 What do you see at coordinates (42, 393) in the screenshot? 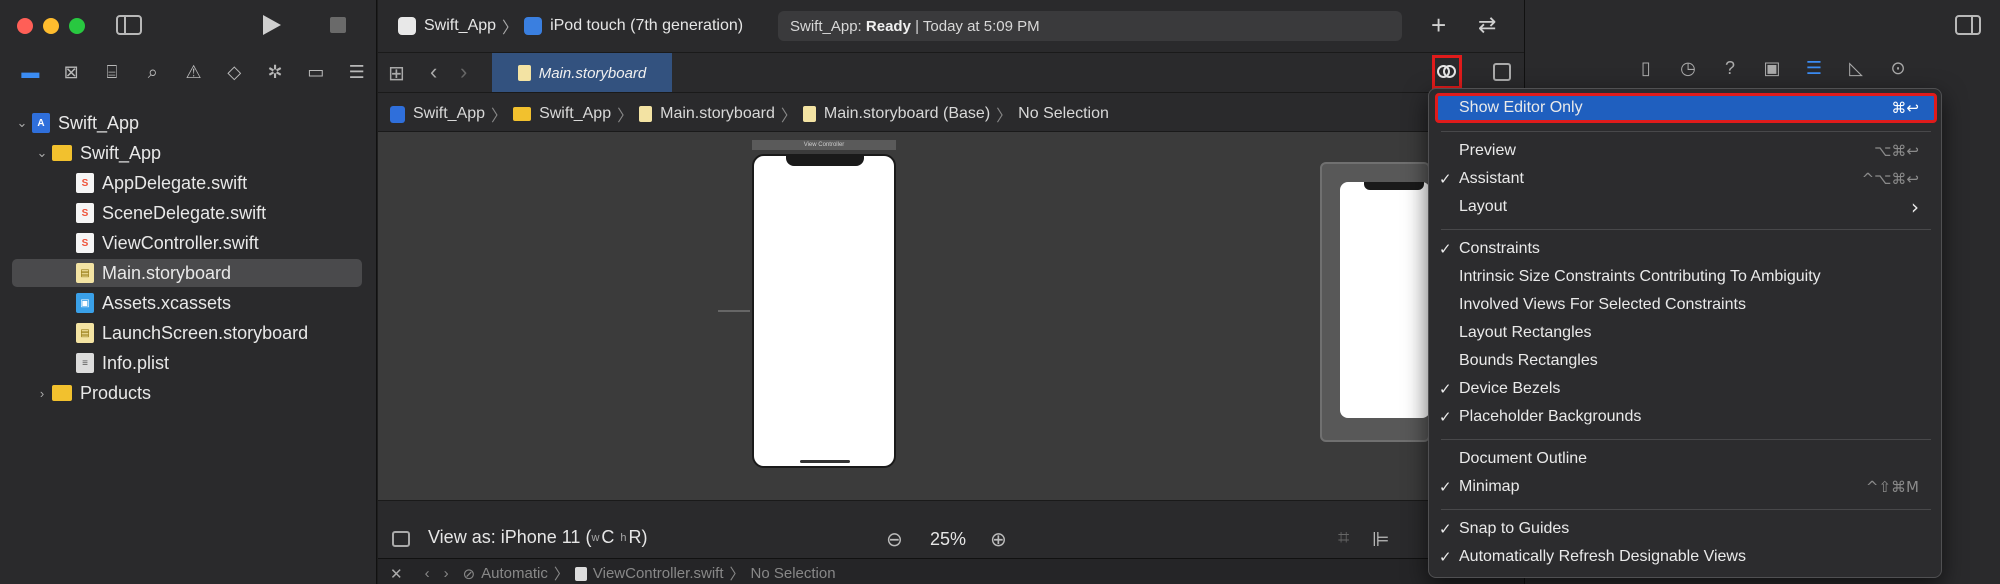
I see `chevron-right-icon: ›` at bounding box center [42, 393].